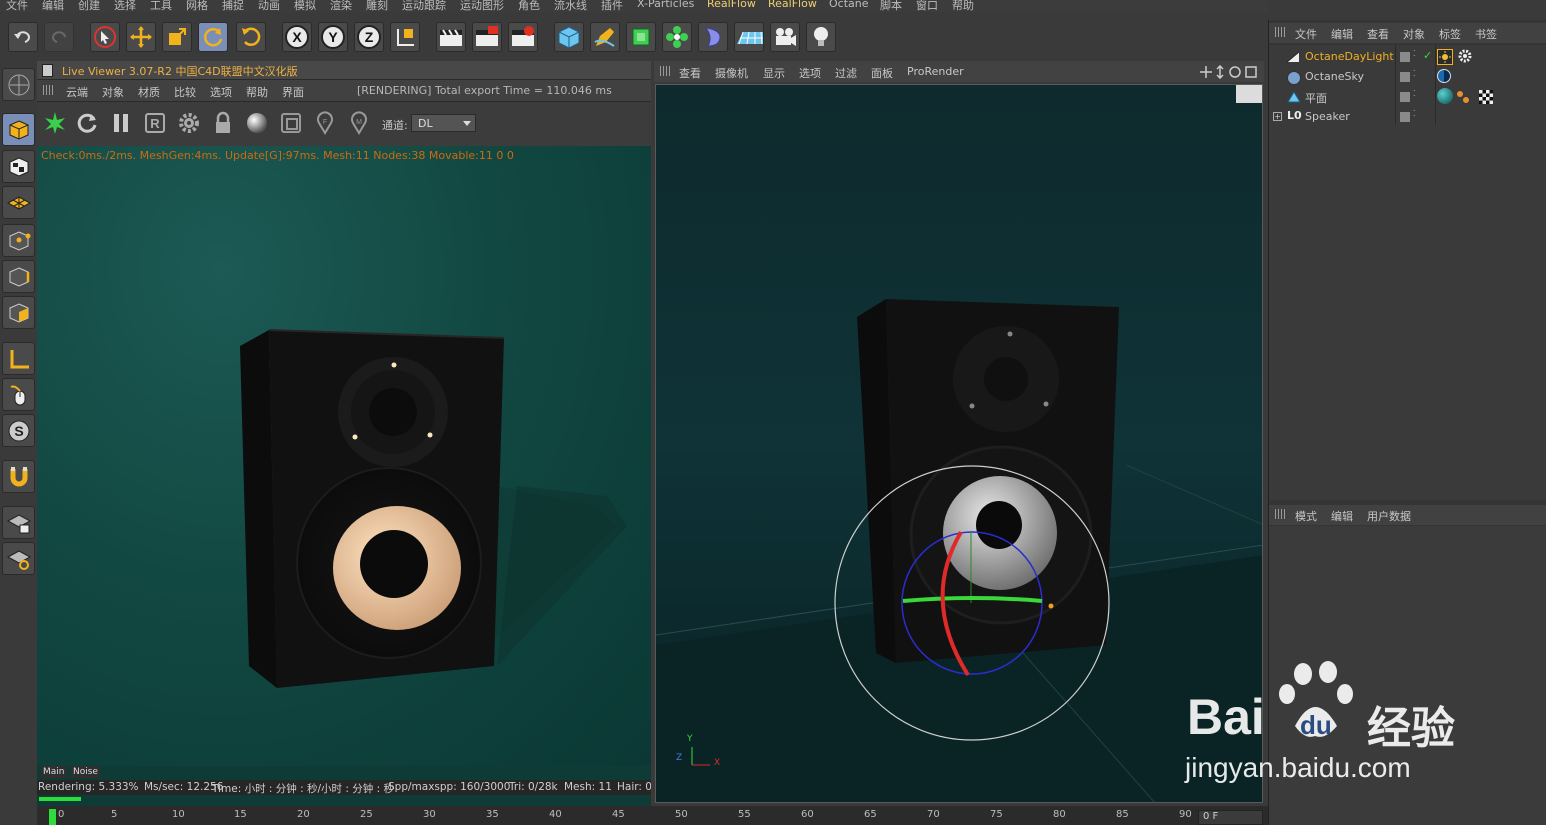 The image size is (1546, 825). I want to click on pass-tab-noise: Noise, so click(85, 772).